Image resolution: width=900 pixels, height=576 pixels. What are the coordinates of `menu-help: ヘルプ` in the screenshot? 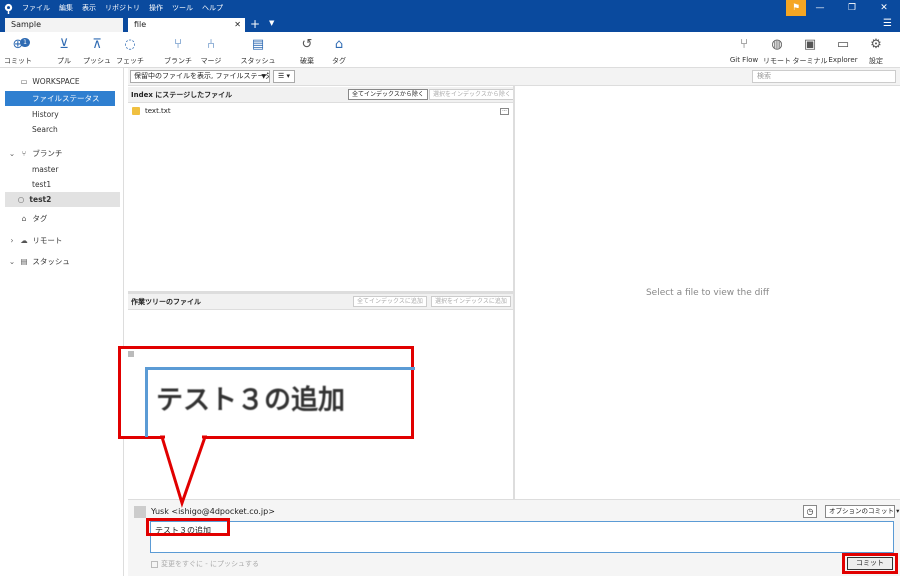 It's located at (212, 8).